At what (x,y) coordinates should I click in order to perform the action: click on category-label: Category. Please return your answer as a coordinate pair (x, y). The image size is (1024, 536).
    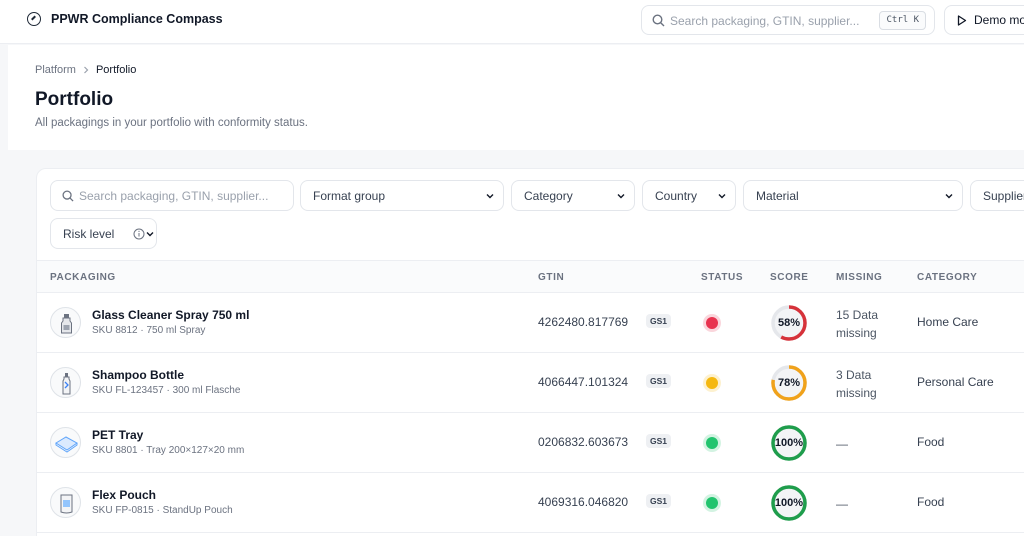
    Looking at the image, I should click on (548, 195).